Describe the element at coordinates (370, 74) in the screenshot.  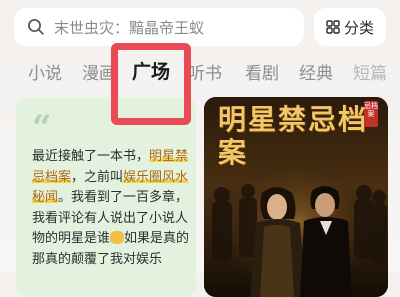
I see `tab-short-story: 短篇` at that location.